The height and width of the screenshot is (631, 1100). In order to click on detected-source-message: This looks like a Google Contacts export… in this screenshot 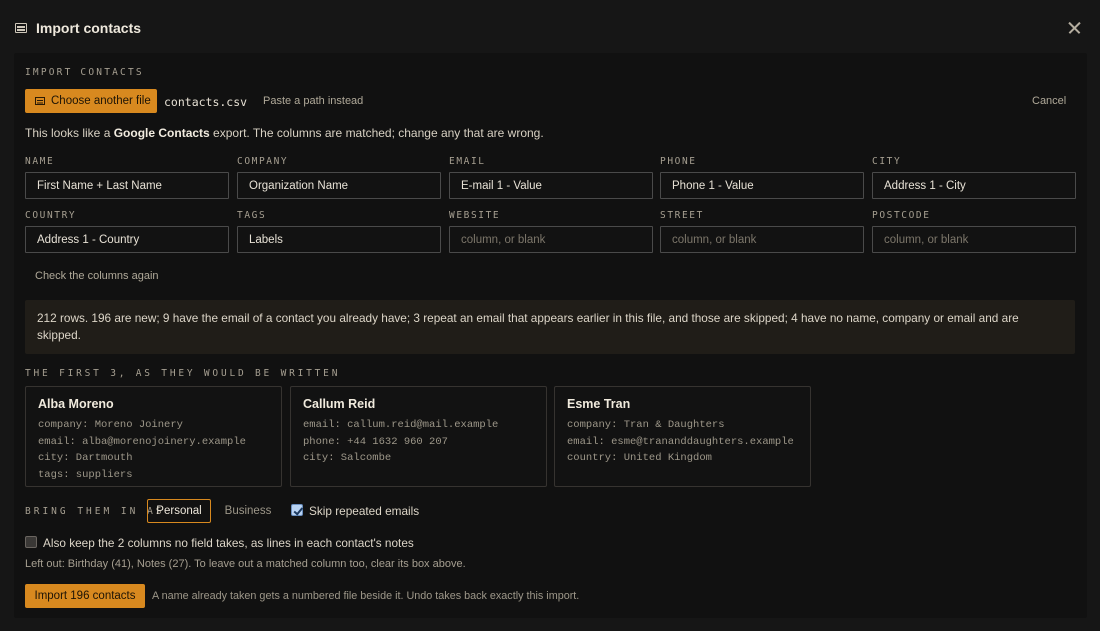, I will do `click(284, 133)`.